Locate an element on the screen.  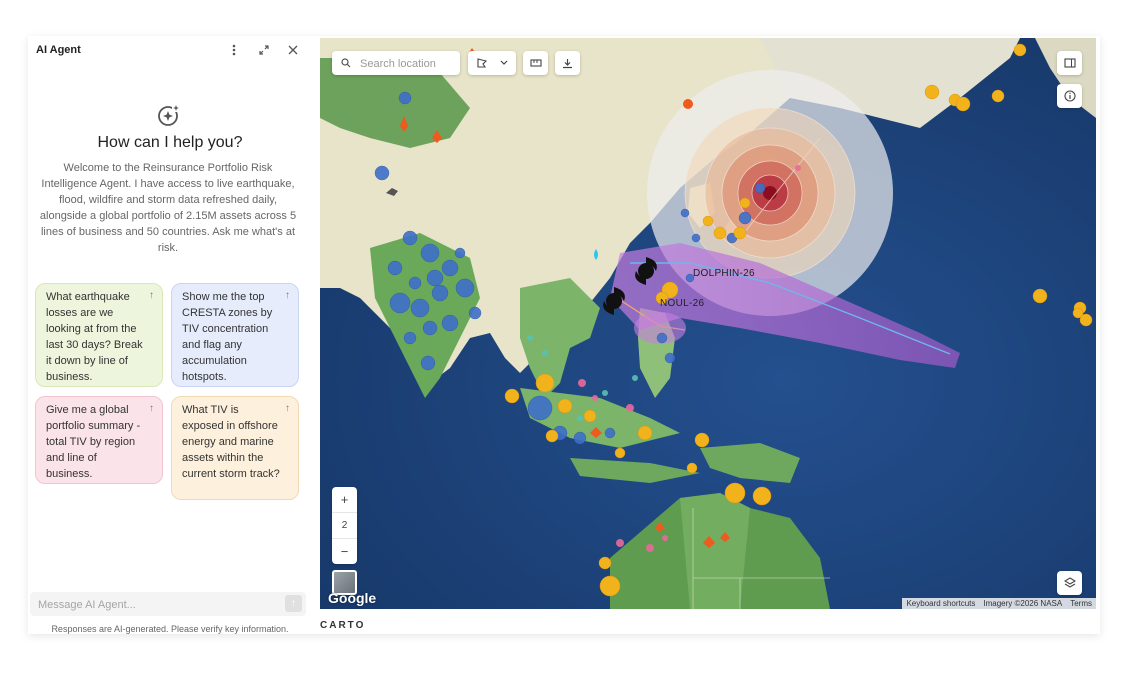
storm-label-dolphin: DOLPHIN-26 is located at coordinates (724, 273).